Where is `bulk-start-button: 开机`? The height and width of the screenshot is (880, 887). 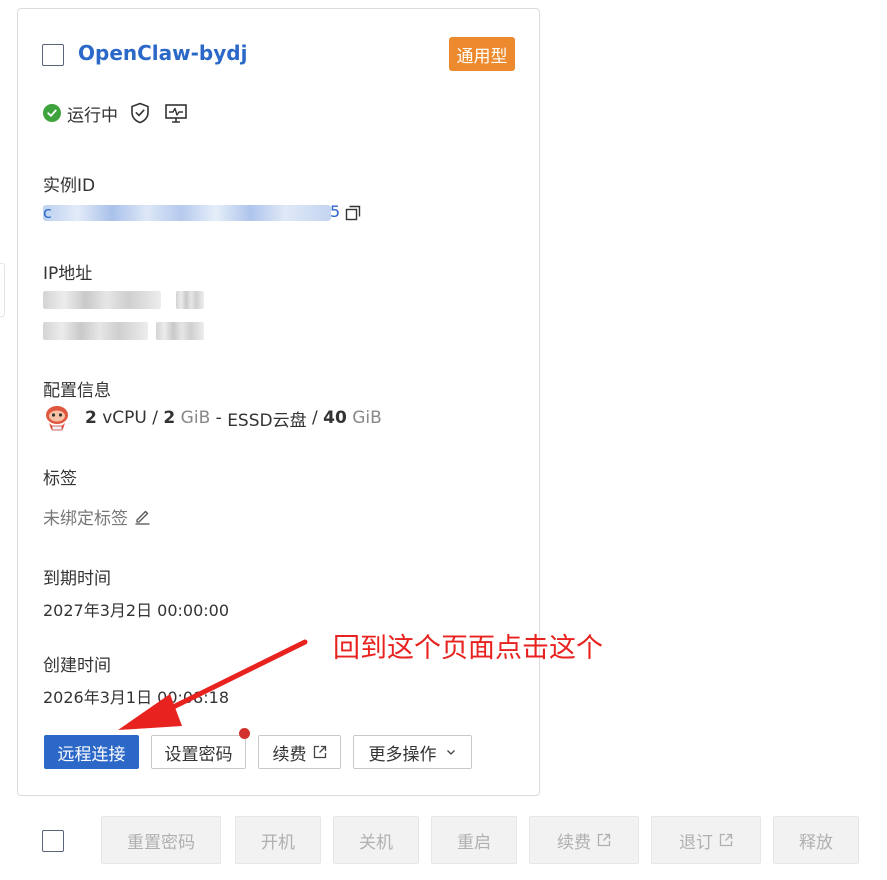 bulk-start-button: 开机 is located at coordinates (278, 840).